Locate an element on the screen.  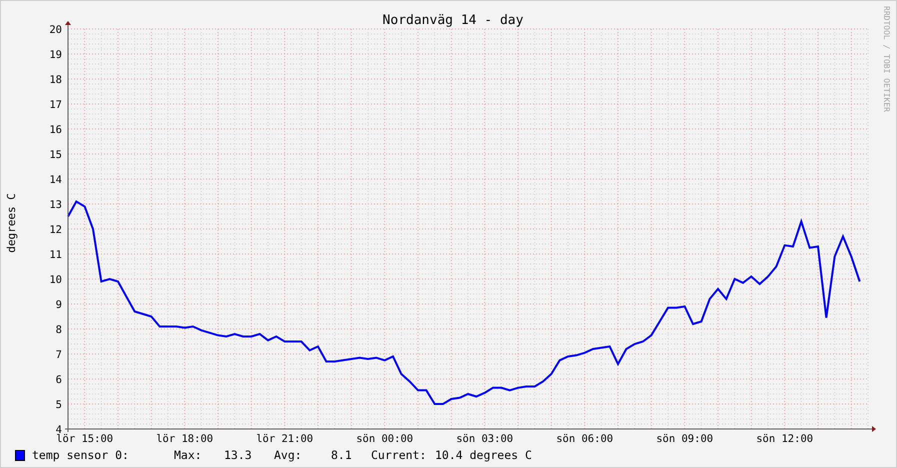
x-tick-label: sön 06:00 is located at coordinates (585, 438).